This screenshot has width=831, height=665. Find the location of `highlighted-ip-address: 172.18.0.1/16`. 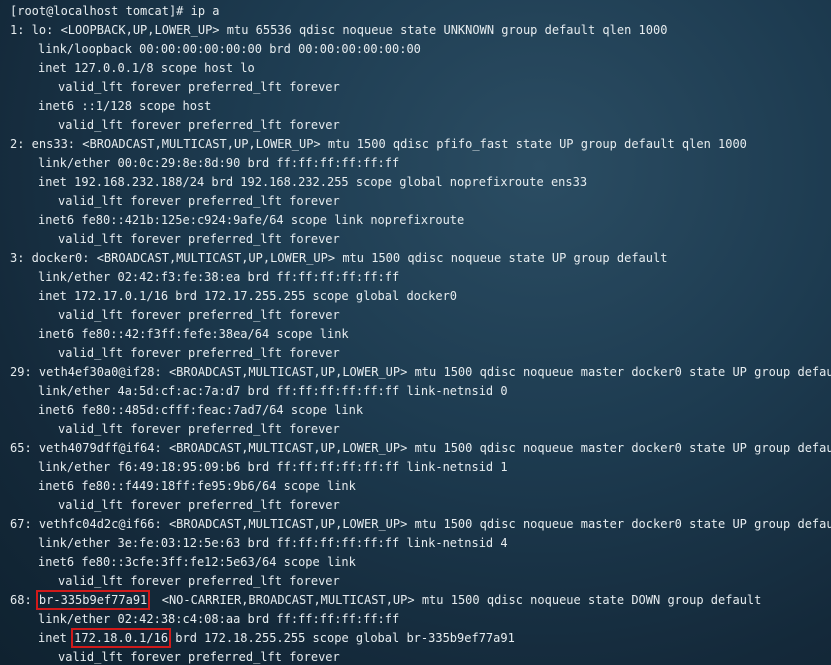

highlighted-ip-address: 172.18.0.1/16 is located at coordinates (121, 638).